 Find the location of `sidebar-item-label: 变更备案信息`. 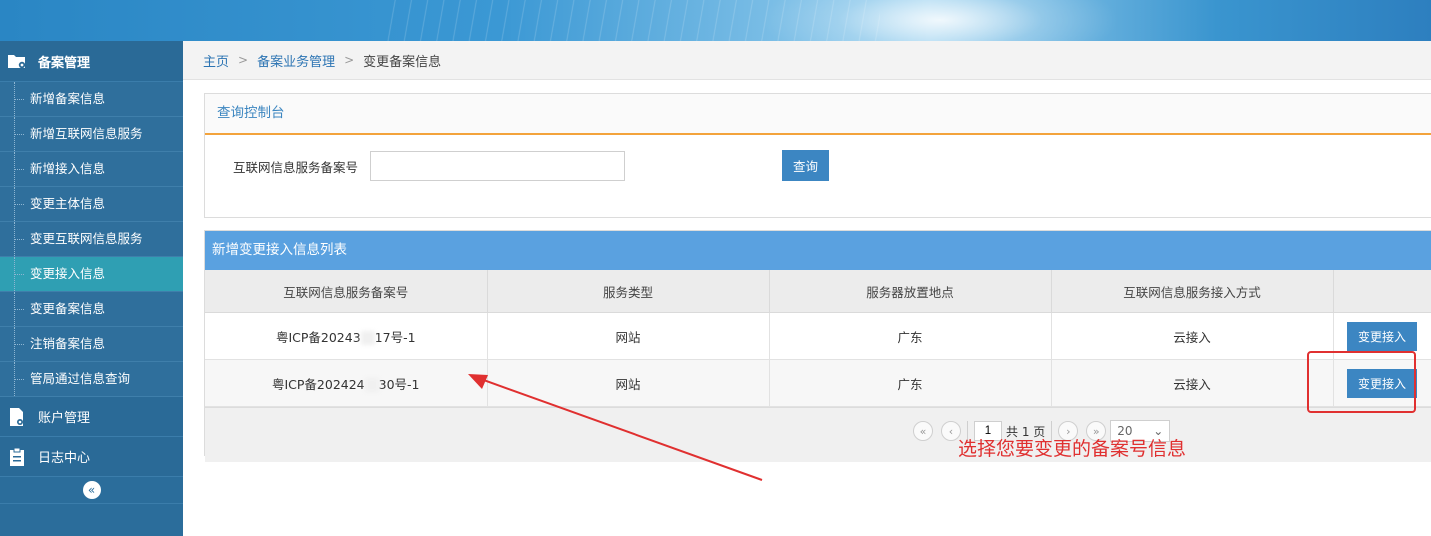

sidebar-item-label: 变更备案信息 is located at coordinates (68, 308).